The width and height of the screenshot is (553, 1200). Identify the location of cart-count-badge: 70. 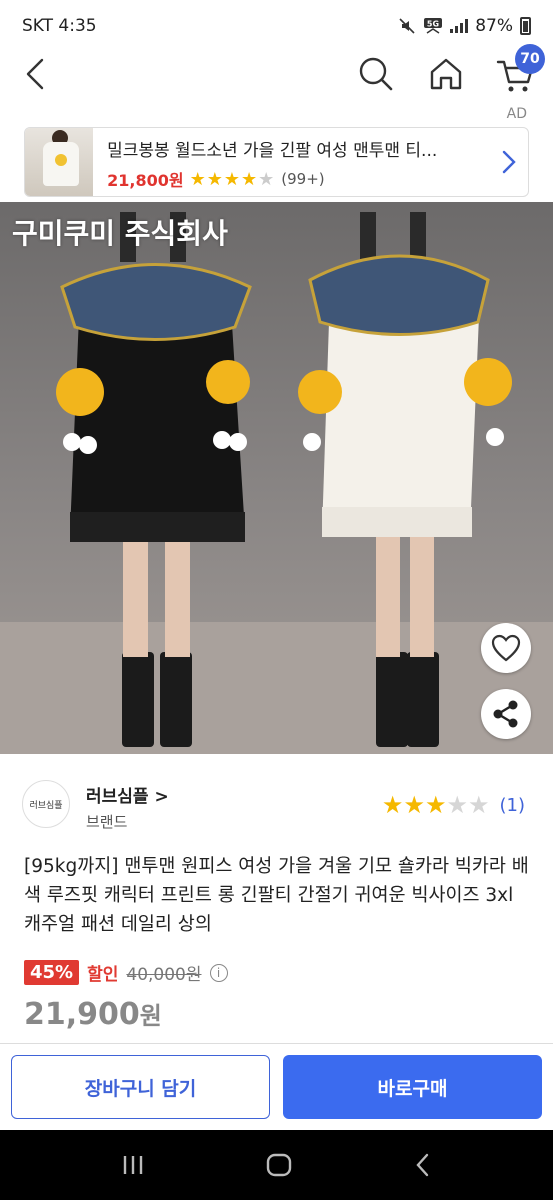
(530, 59).